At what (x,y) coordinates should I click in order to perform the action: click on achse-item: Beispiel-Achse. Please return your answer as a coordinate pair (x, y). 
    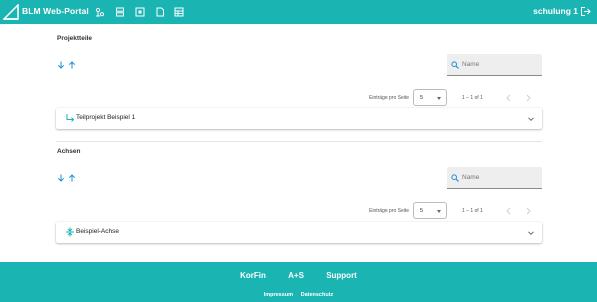
    Looking at the image, I should click on (299, 232).